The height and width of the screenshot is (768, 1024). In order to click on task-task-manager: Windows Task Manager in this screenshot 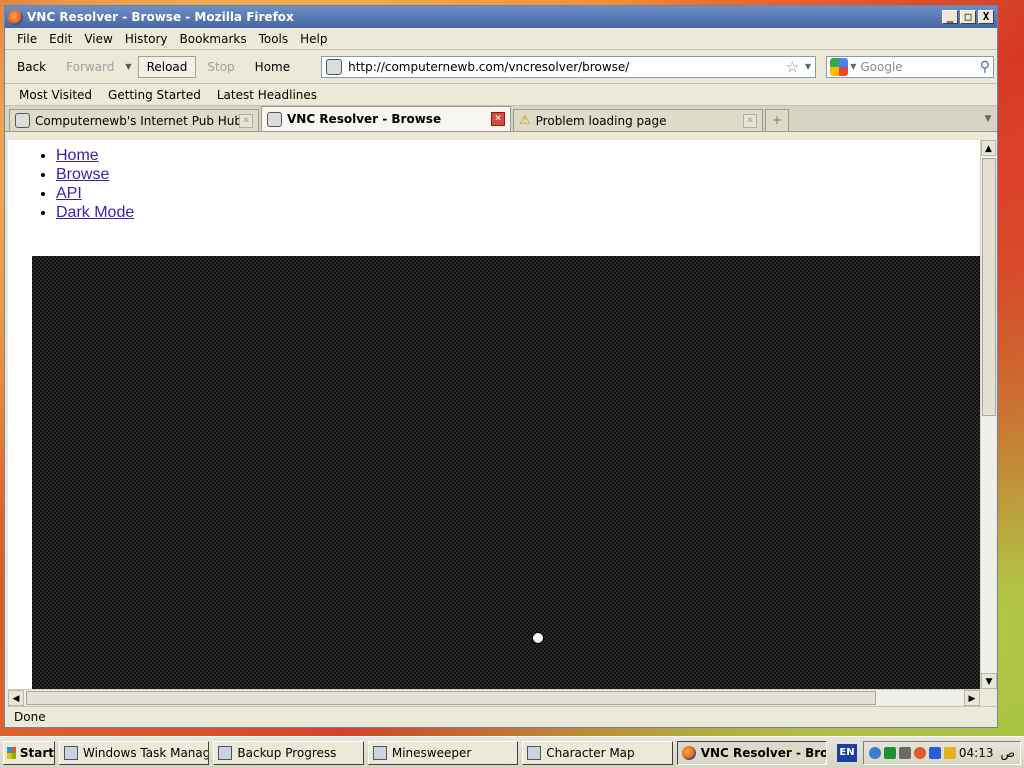, I will do `click(134, 752)`.